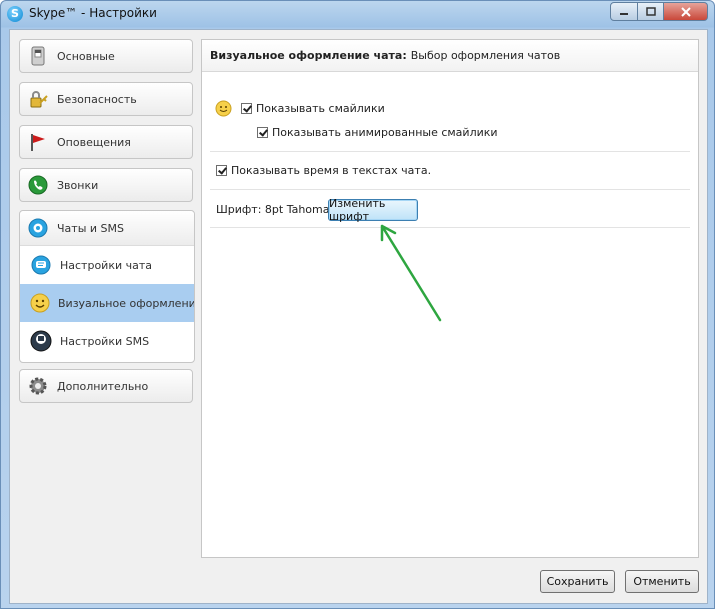  Describe the element at coordinates (41, 265) in the screenshot. I see `chat-settings-icon` at that location.